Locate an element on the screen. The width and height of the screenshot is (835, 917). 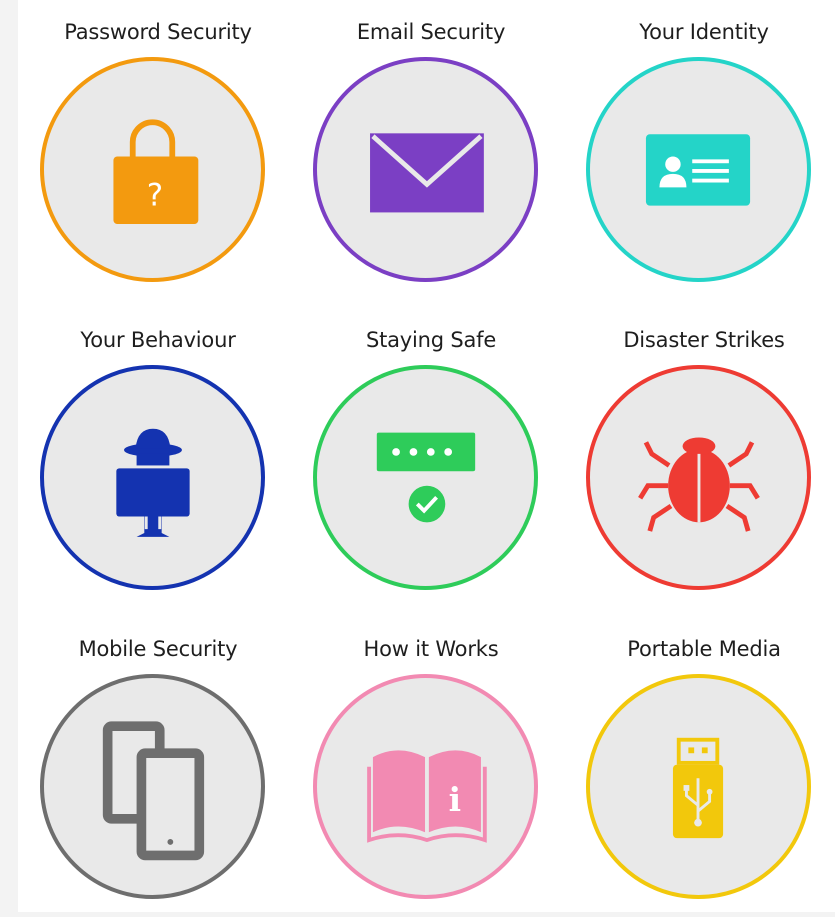
tile-staying-safe: Staying Safe is located at coordinates (431, 458).